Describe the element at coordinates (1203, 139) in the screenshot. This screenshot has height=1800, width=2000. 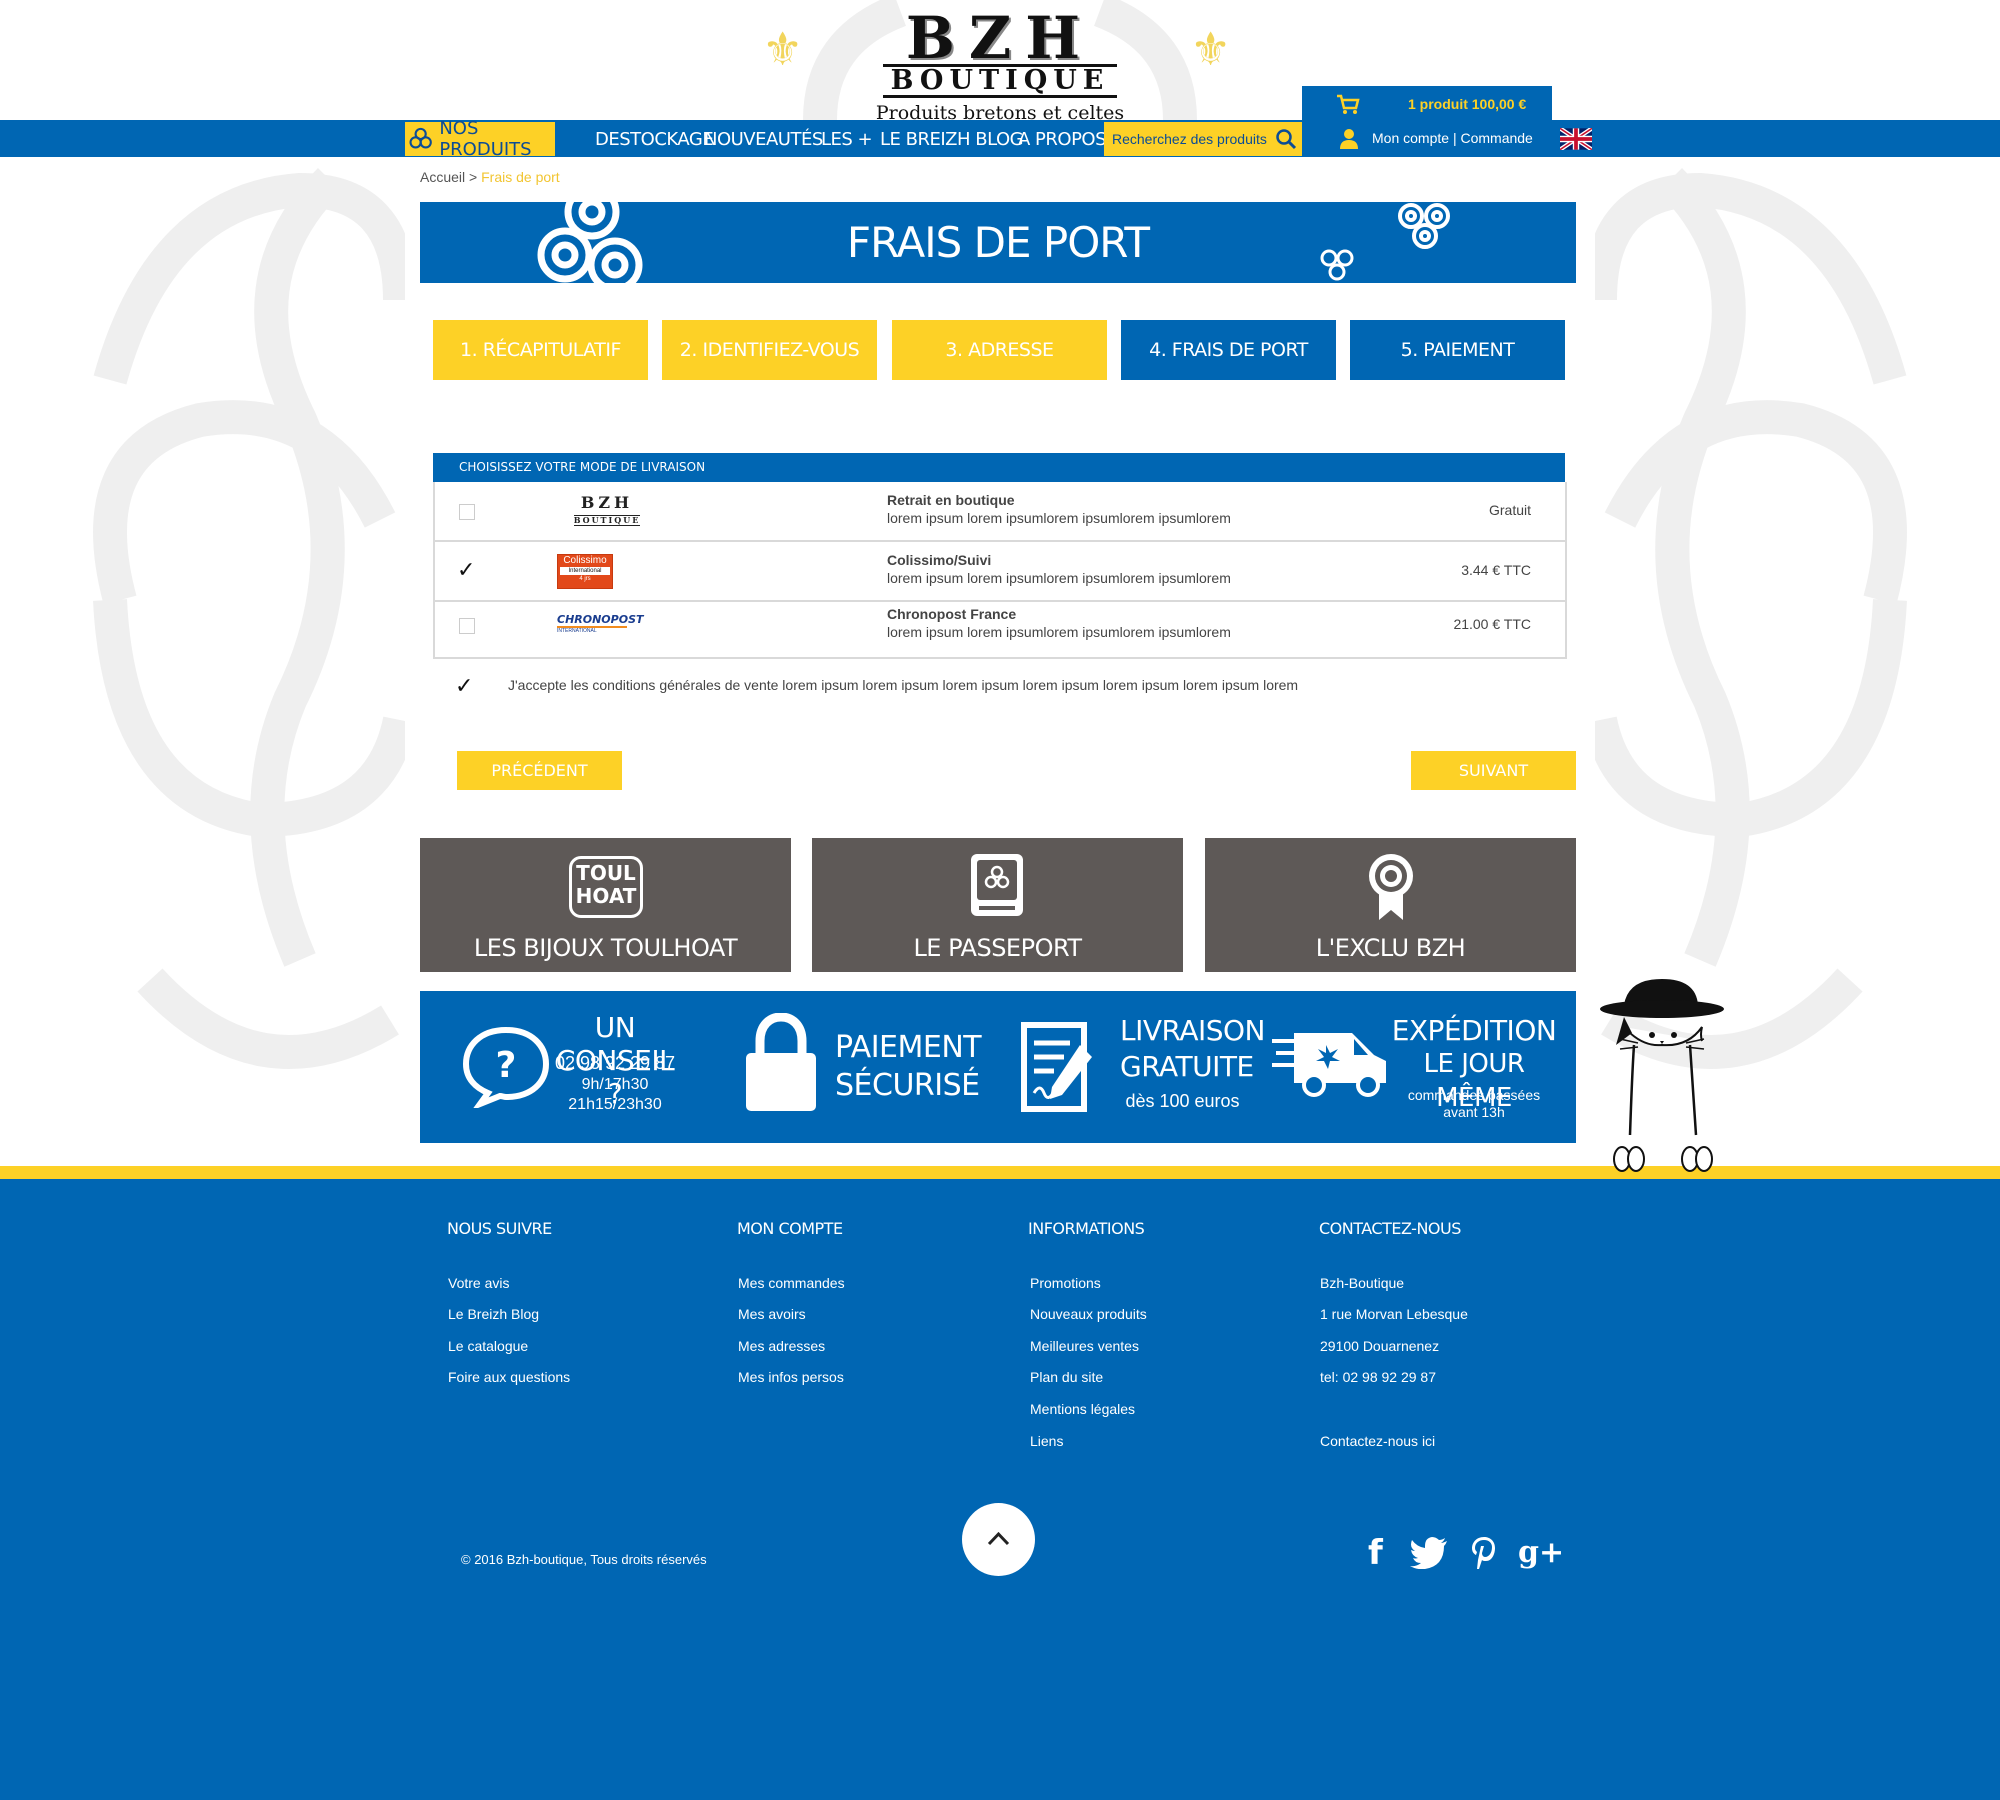
I see `search-input: Recherchez des produits` at that location.